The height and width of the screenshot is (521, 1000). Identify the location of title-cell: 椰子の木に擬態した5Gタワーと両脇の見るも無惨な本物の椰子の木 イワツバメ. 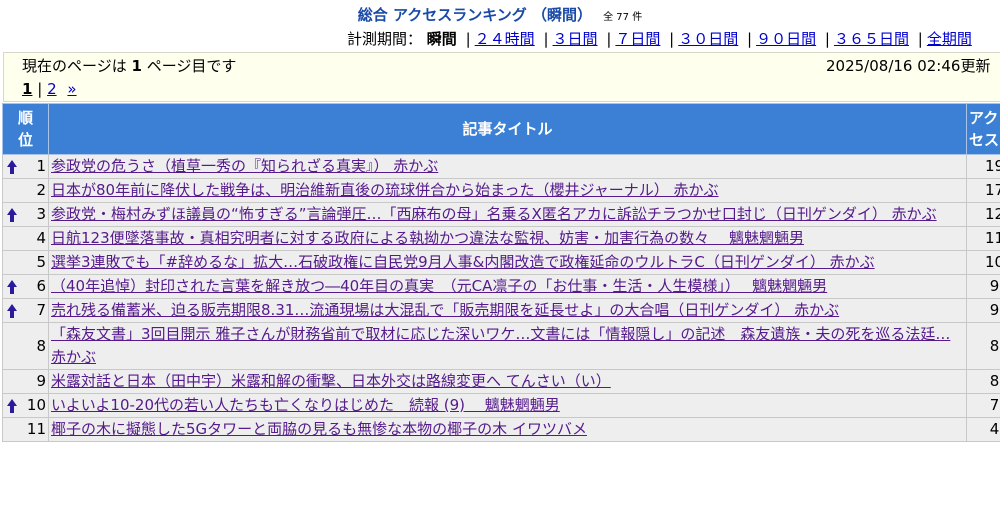
(507, 429).